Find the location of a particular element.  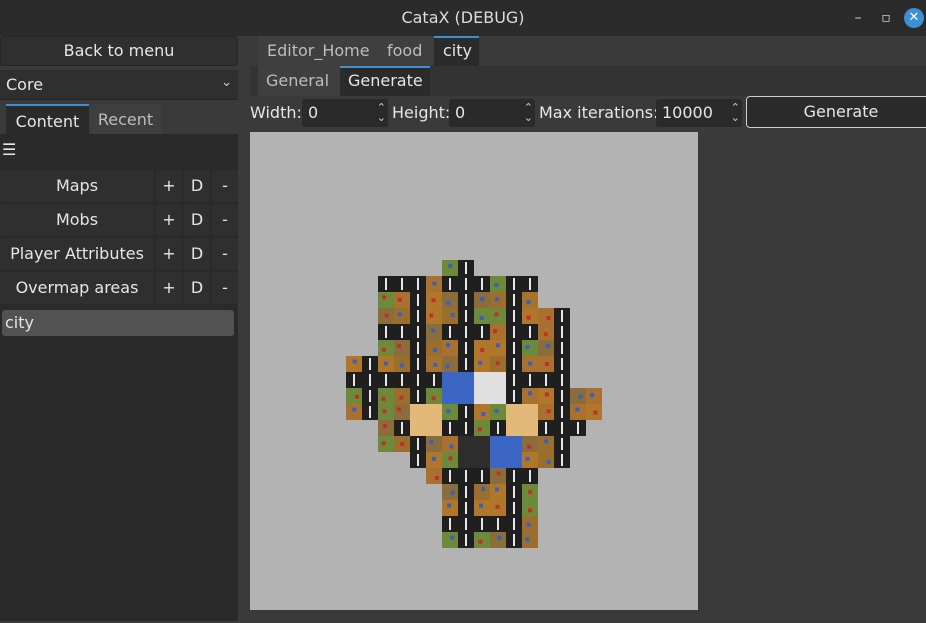

mobs-remove-button: - is located at coordinates (225, 220).